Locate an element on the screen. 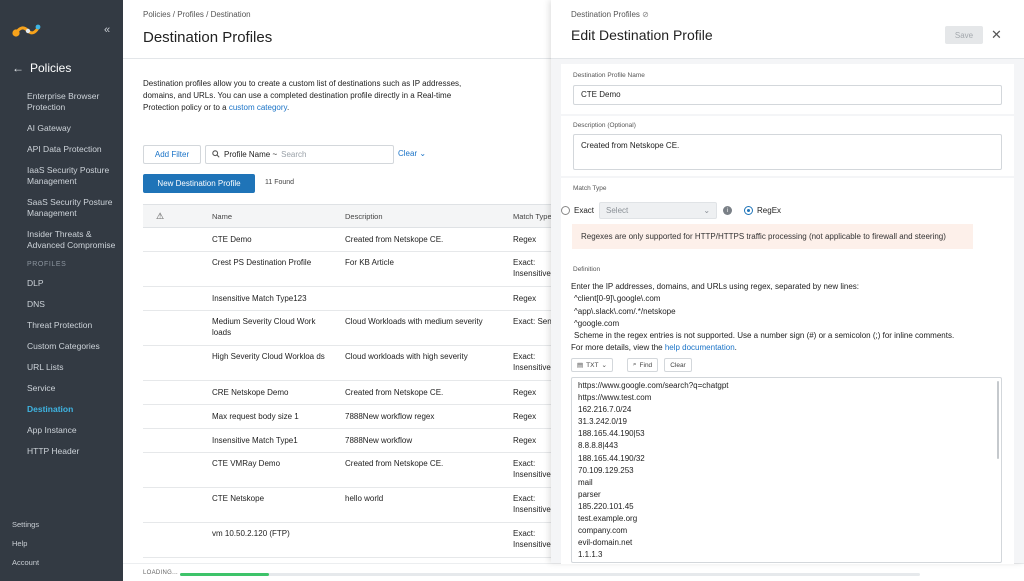 This screenshot has width=1024, height=581. sidebar-item-dlp: DLP is located at coordinates (73, 283).